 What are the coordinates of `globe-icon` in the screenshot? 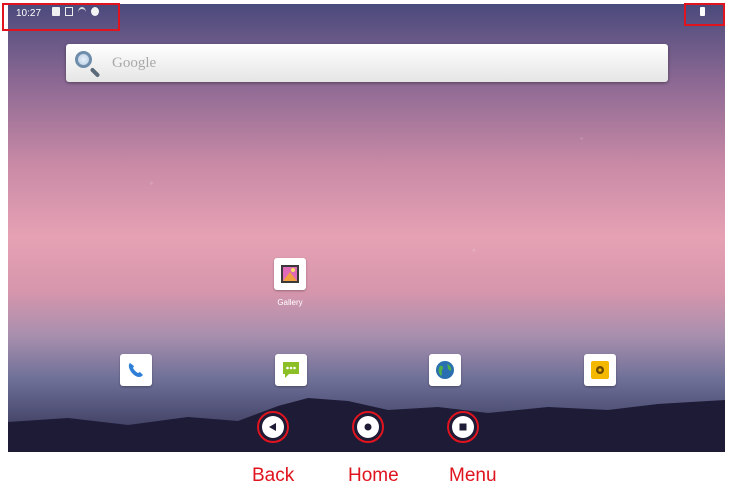 It's located at (445, 370).